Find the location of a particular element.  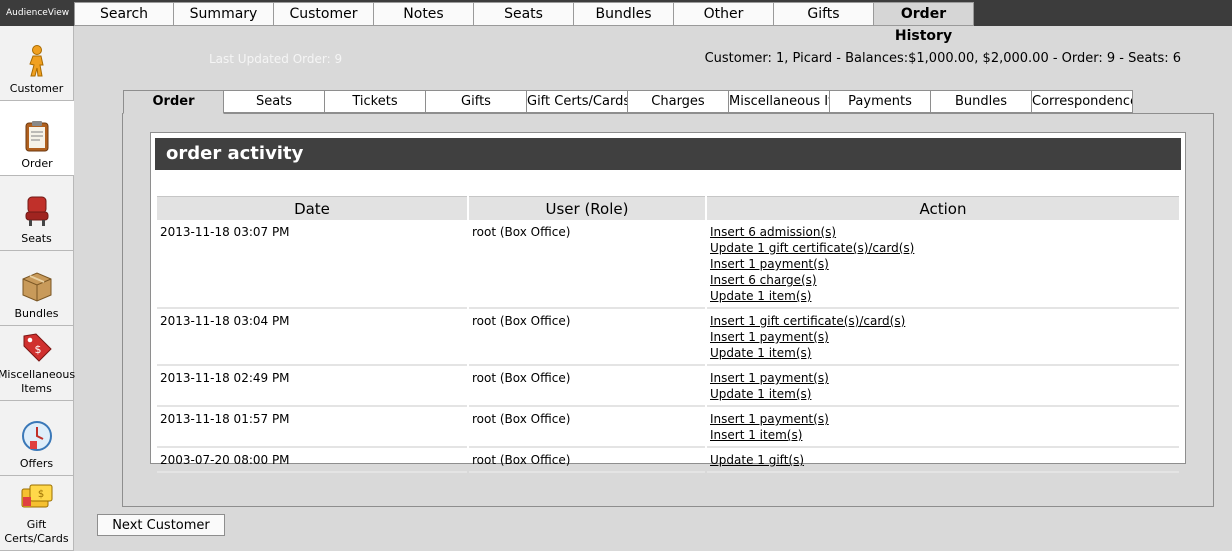

action-link: Insert 6 admission(s) is located at coordinates (943, 232).